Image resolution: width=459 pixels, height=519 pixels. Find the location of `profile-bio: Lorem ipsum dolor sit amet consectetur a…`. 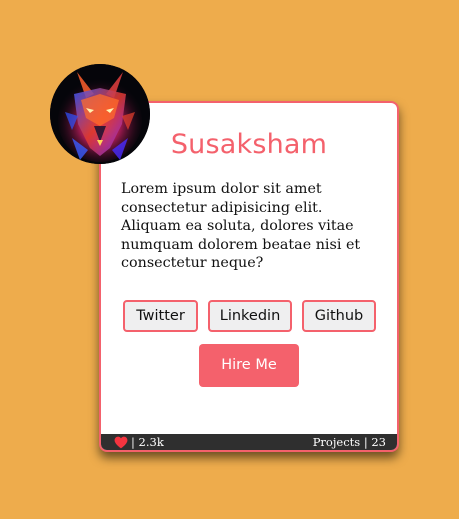

profile-bio: Lorem ipsum dolor sit amet consectetur a… is located at coordinates (241, 226).